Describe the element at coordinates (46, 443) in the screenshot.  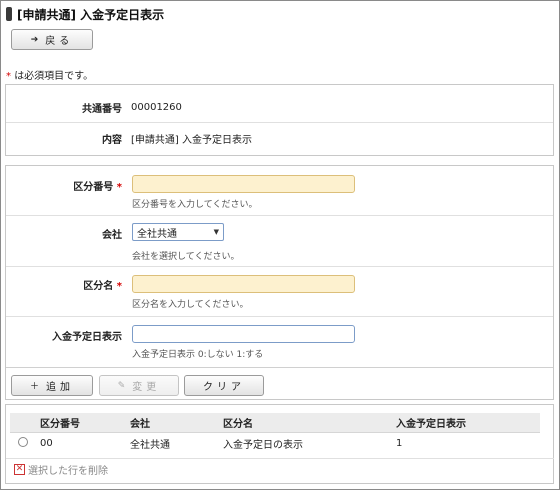
I see `kubun-no-cell: 00` at that location.